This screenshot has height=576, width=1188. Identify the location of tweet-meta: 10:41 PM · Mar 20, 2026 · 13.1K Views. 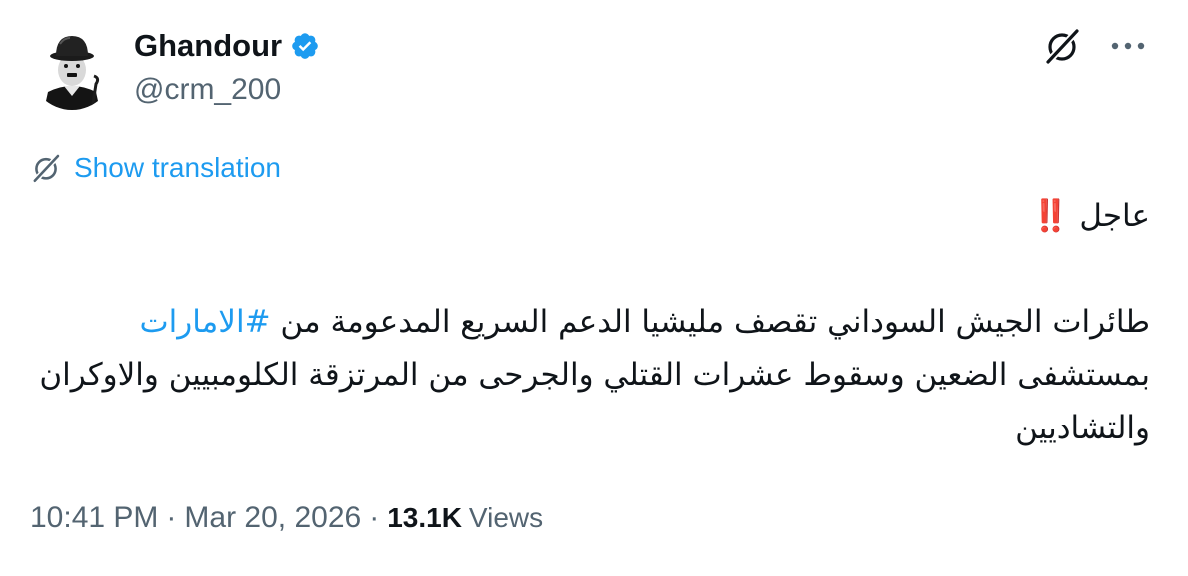
(286, 518).